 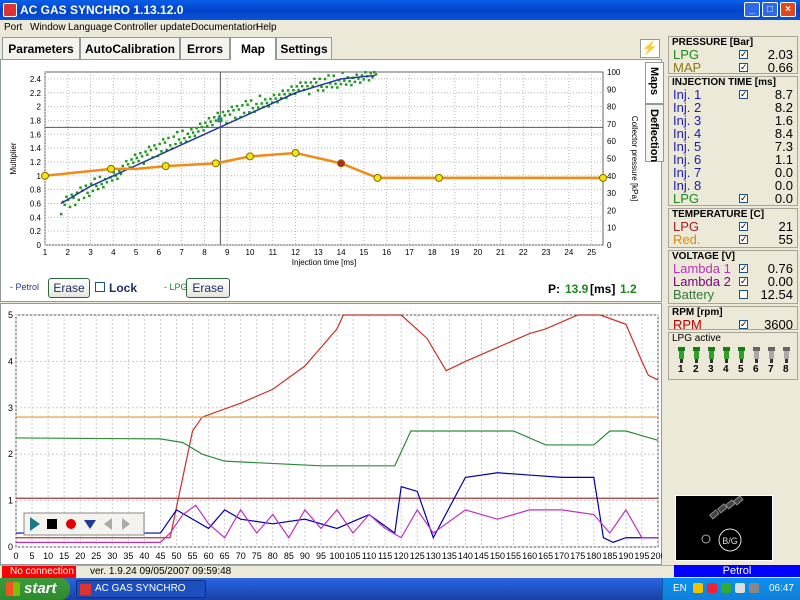 What do you see at coordinates (743, 67) in the screenshot?
I see `pressure-map-checkbox: ✓` at bounding box center [743, 67].